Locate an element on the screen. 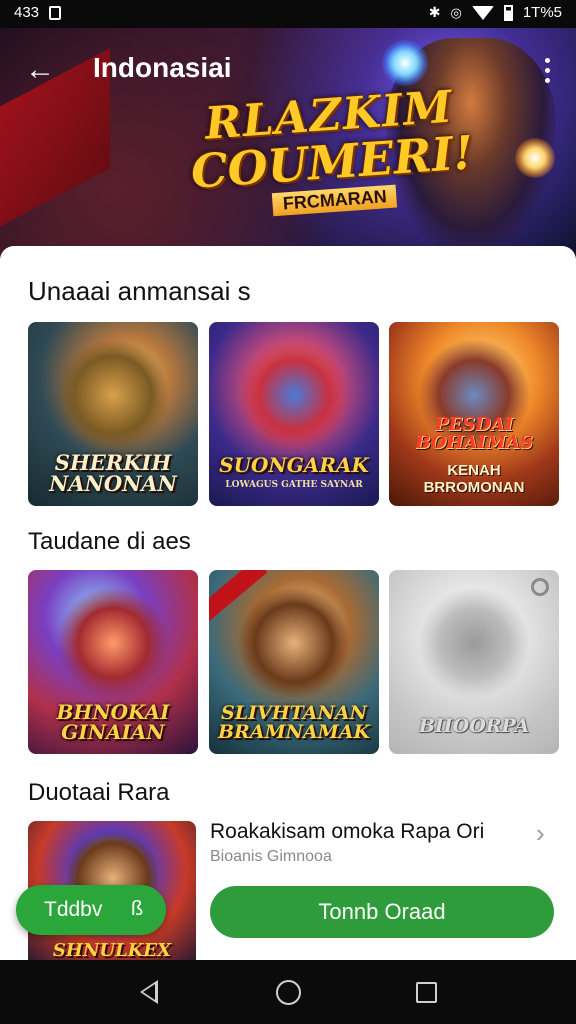  more-vert-icon is located at coordinates (547, 70).